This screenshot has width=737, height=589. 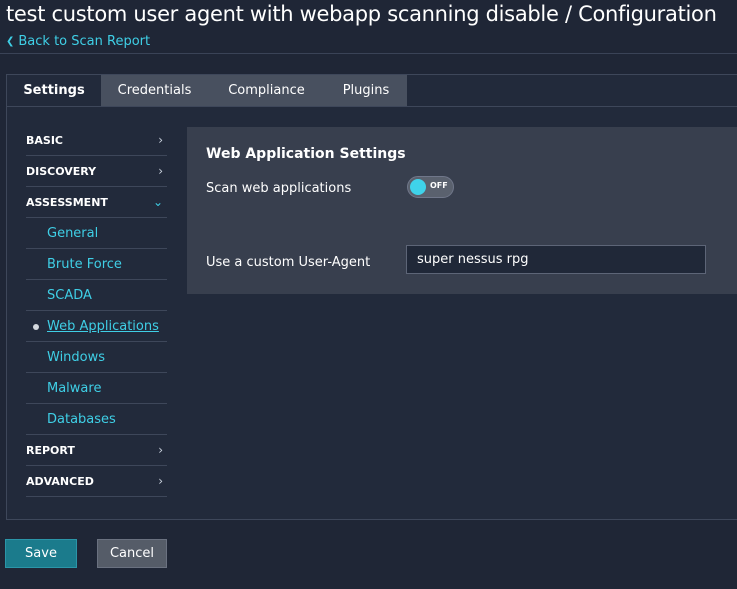 I want to click on sidebar-item-assessment: ASSESSMENT ⌄, so click(x=96, y=202).